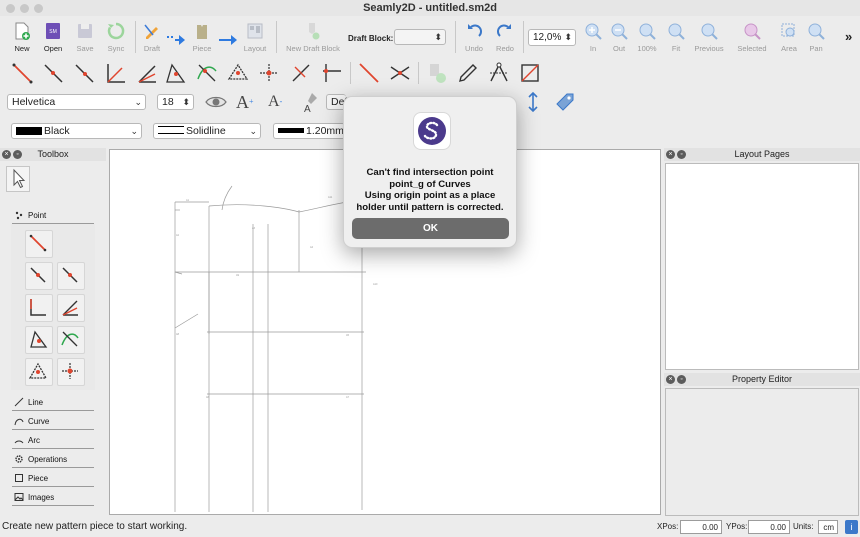 This screenshot has height=537, width=860. I want to click on toolbox-section-arc: Arc, so click(53, 440).